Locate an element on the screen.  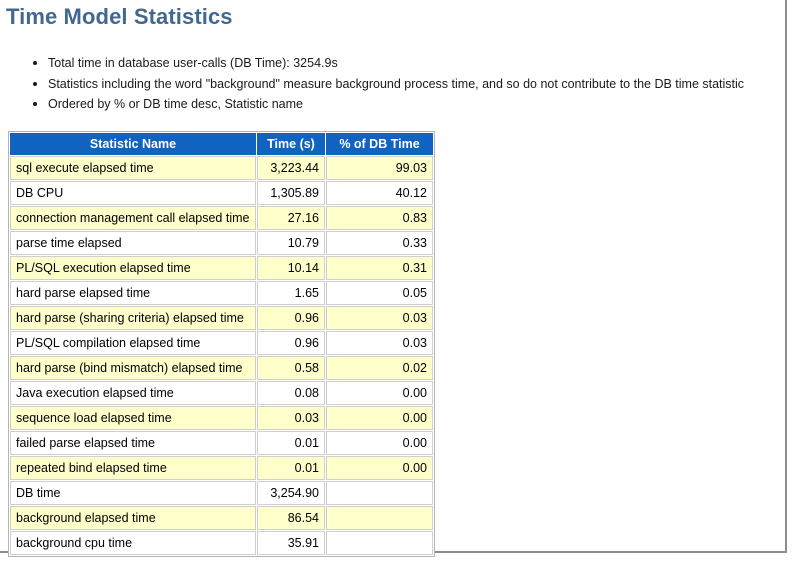
page-title: Time Model Statistics is located at coordinates (119, 16).